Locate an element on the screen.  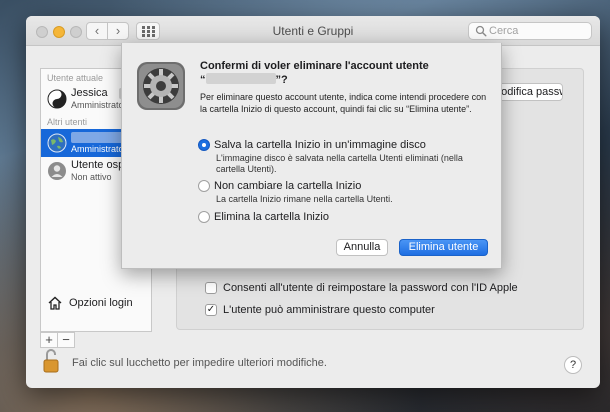
reset-with-apple-id-checkbox is located at coordinates (211, 288).